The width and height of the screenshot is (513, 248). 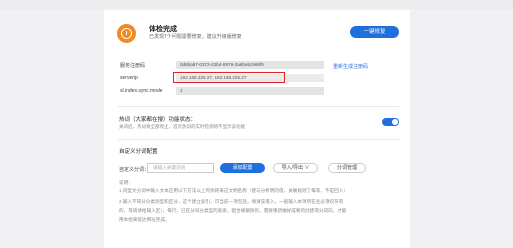 What do you see at coordinates (129, 78) in the screenshot?
I see `field-label-serverip: serverip` at bounding box center [129, 78].